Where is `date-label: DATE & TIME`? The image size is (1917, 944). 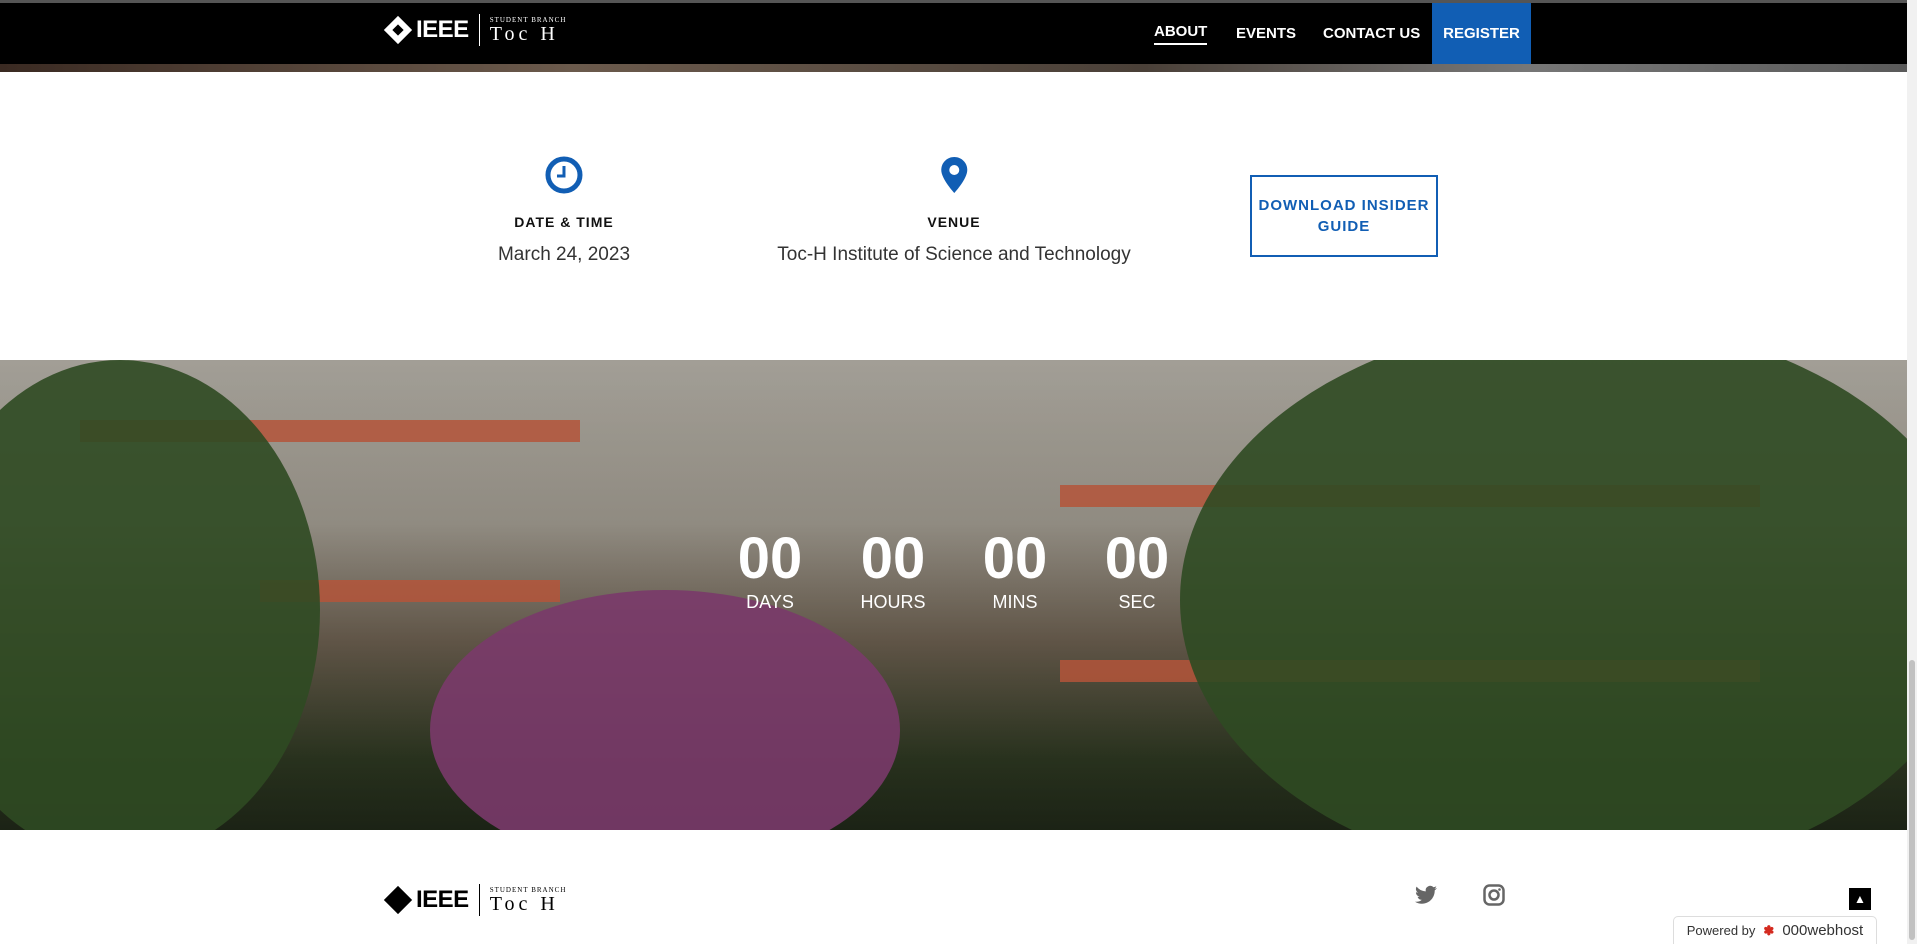
date-label: DATE & TIME is located at coordinates (564, 222).